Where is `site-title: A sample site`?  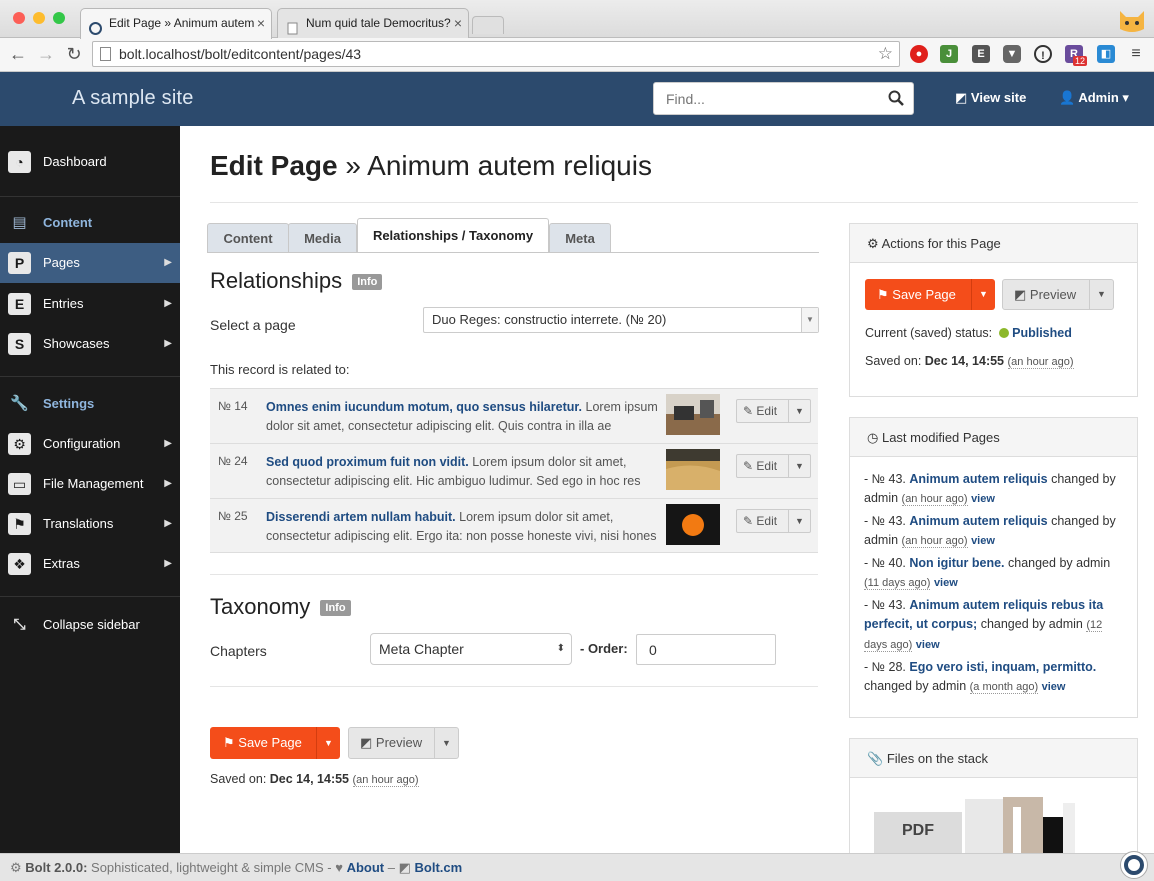 site-title: A sample site is located at coordinates (133, 98).